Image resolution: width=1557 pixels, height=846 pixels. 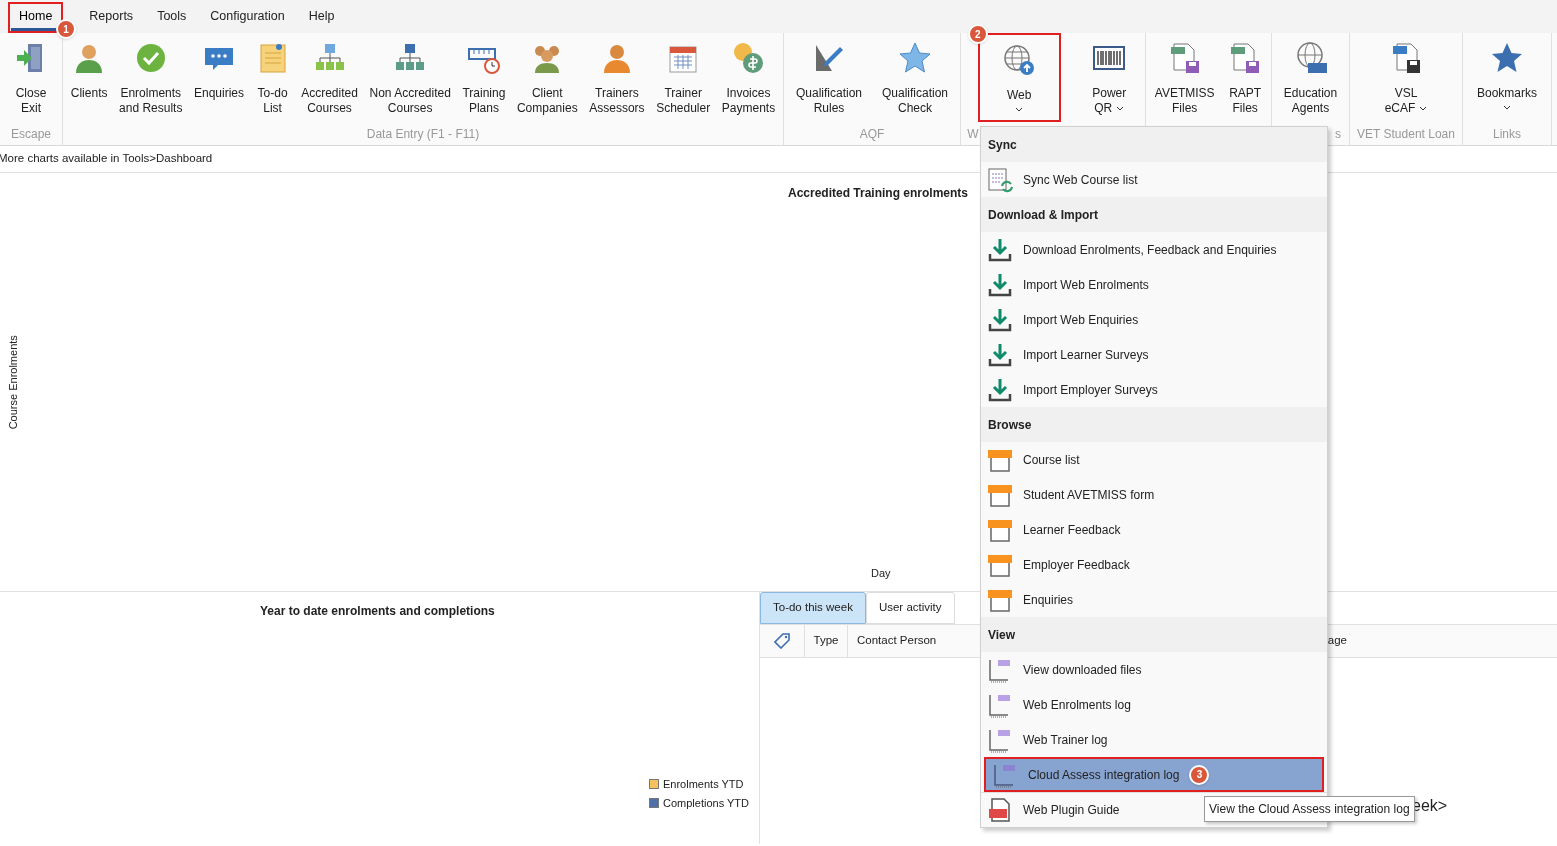 What do you see at coordinates (547, 78) in the screenshot?
I see `ribbon-button: Client Companies` at bounding box center [547, 78].